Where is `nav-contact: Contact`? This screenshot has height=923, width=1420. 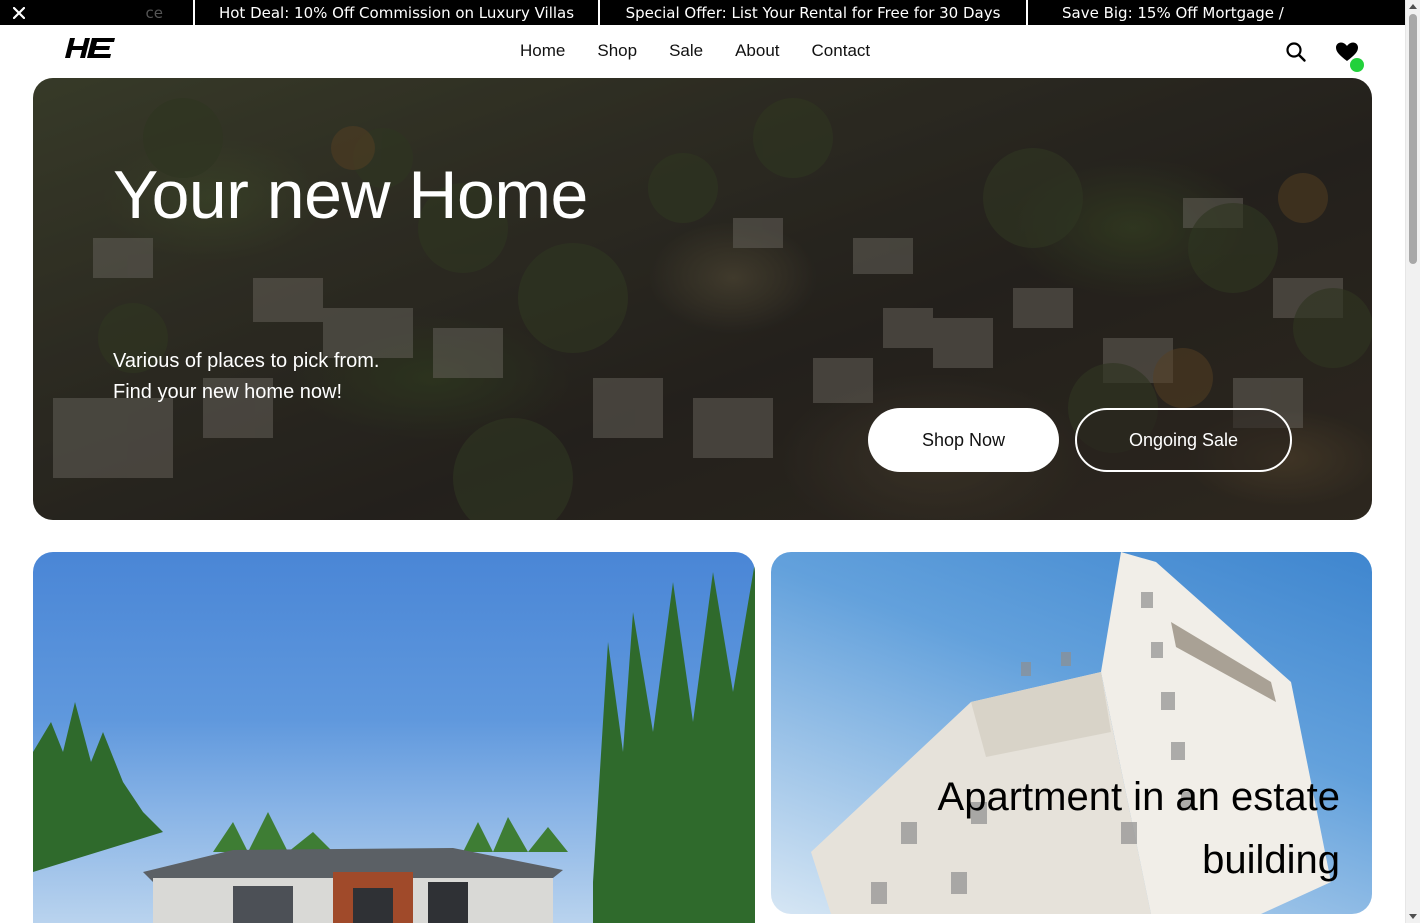 nav-contact: Contact is located at coordinates (841, 51).